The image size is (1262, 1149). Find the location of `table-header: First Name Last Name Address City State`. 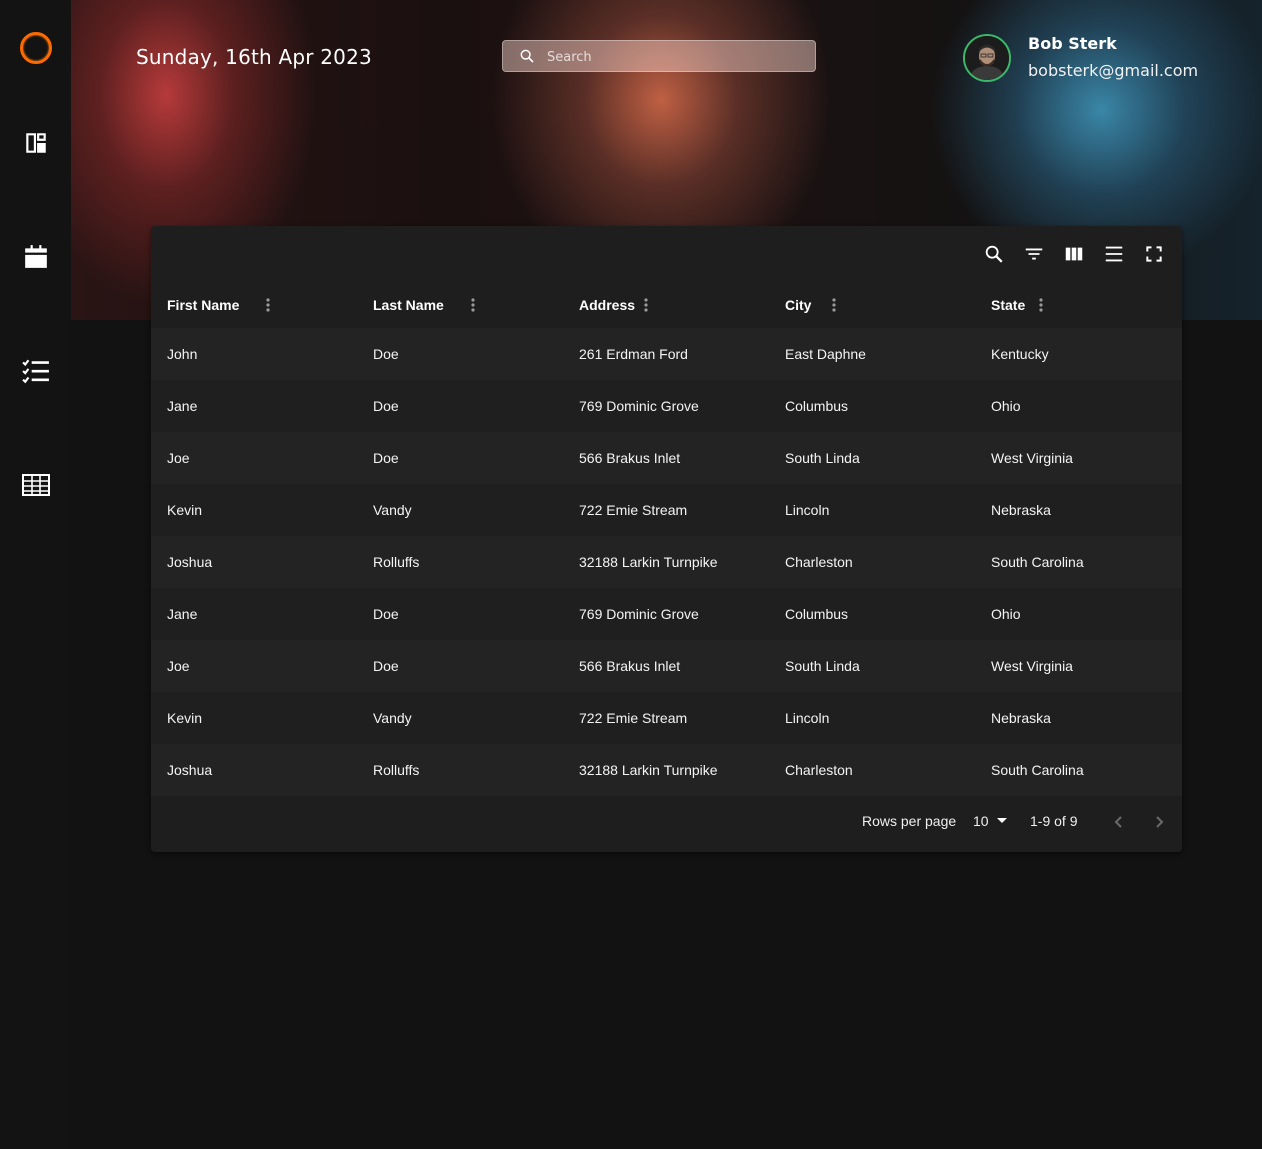

table-header: First Name Last Name Address City State is located at coordinates (666, 305).